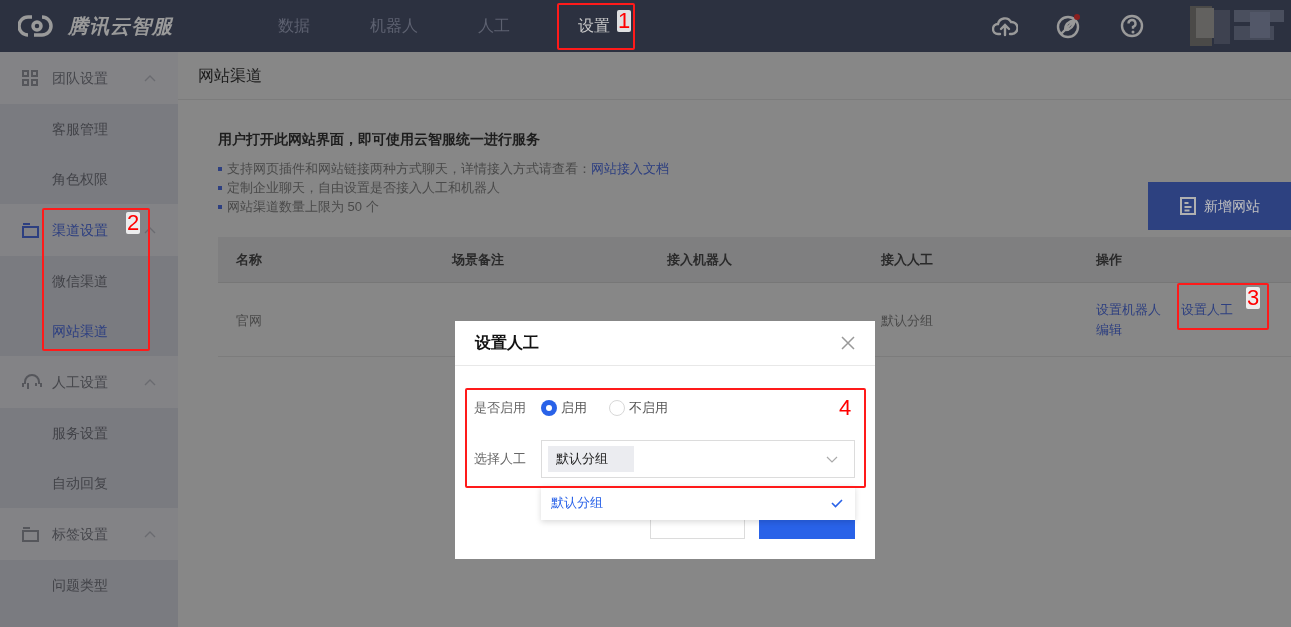  Describe the element at coordinates (1219, 206) in the screenshot. I see `add-website-button: 新增网站` at that location.